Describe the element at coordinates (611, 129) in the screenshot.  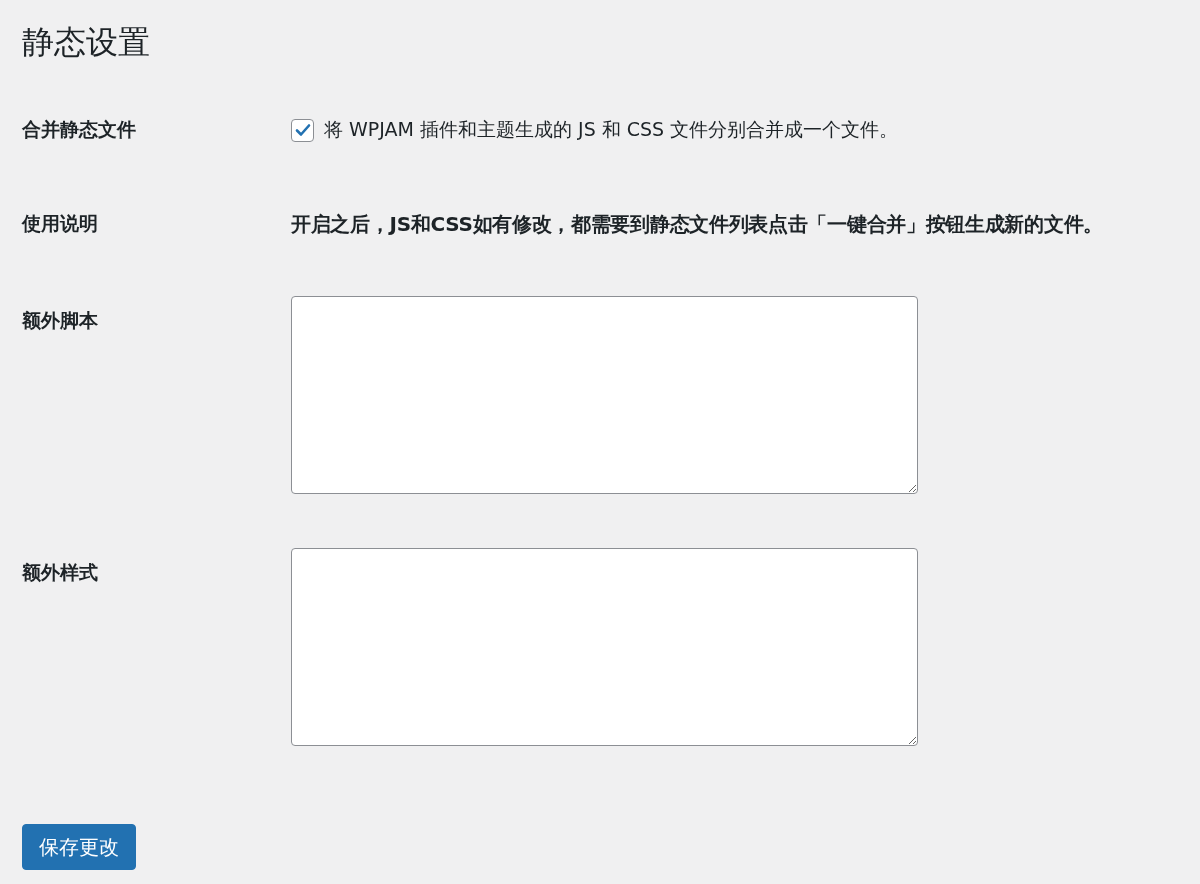
I see `checkbox-label: 将 WPJAM 插件和主题生成的 JS 和 CSS 文件分别合并成一个文件。` at that location.